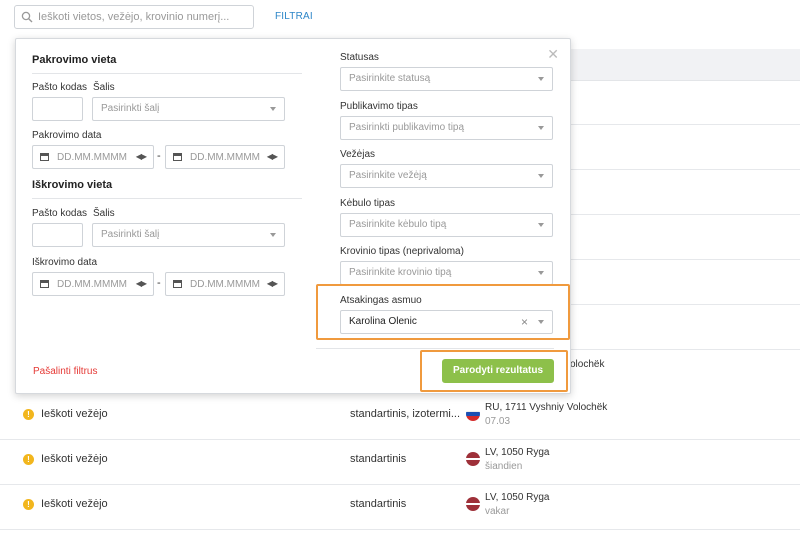  Describe the element at coordinates (400, 272) in the screenshot. I see `cargo-type-placeholder: Pasirinkite krovinio tipą` at that location.